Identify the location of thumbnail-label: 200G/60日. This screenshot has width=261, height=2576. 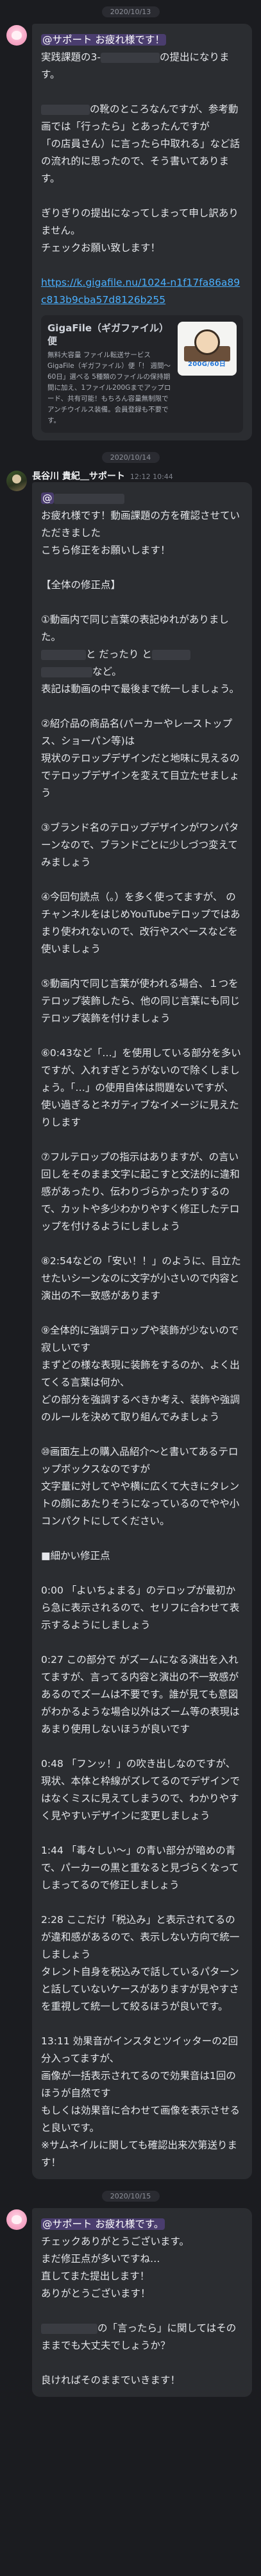
(207, 364).